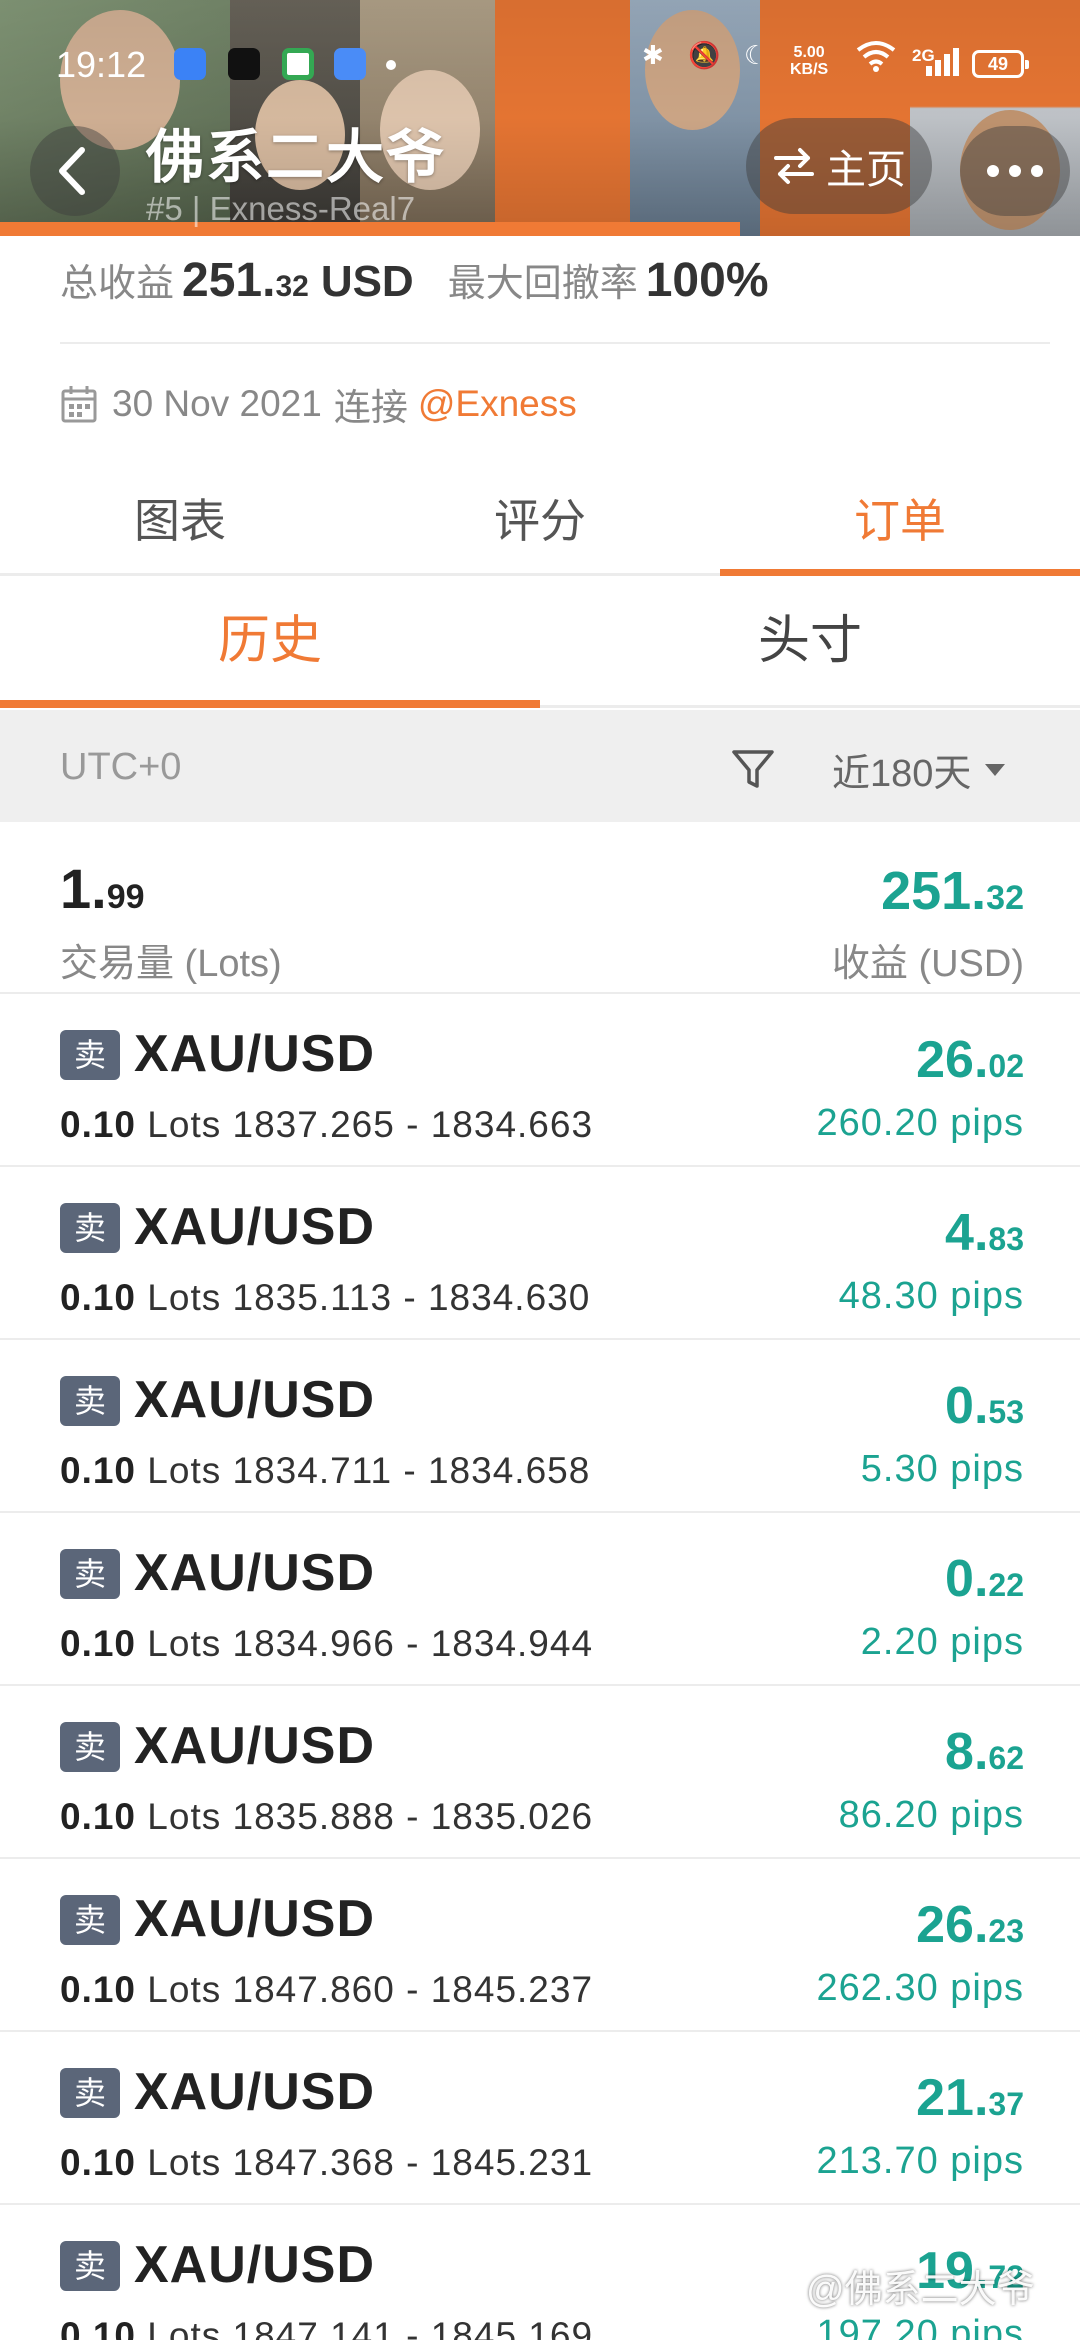  What do you see at coordinates (753, 769) in the screenshot?
I see `filter-icon` at bounding box center [753, 769].